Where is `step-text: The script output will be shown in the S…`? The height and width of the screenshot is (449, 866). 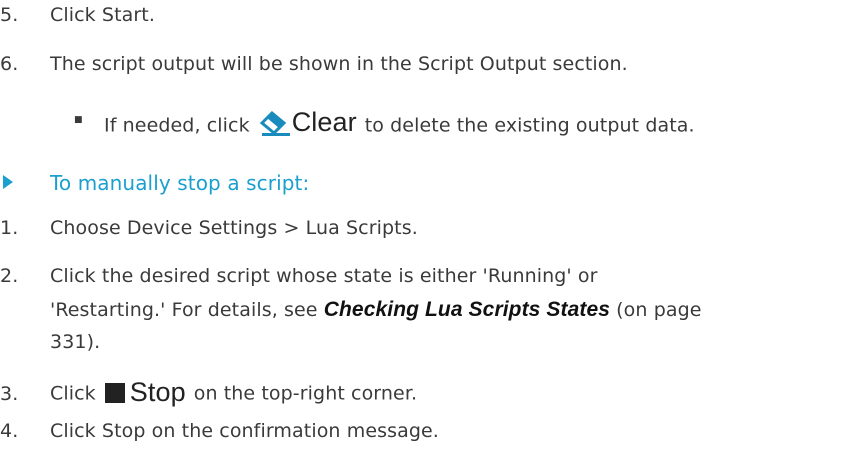
step-text: The script output will be shown in the S… is located at coordinates (339, 64).